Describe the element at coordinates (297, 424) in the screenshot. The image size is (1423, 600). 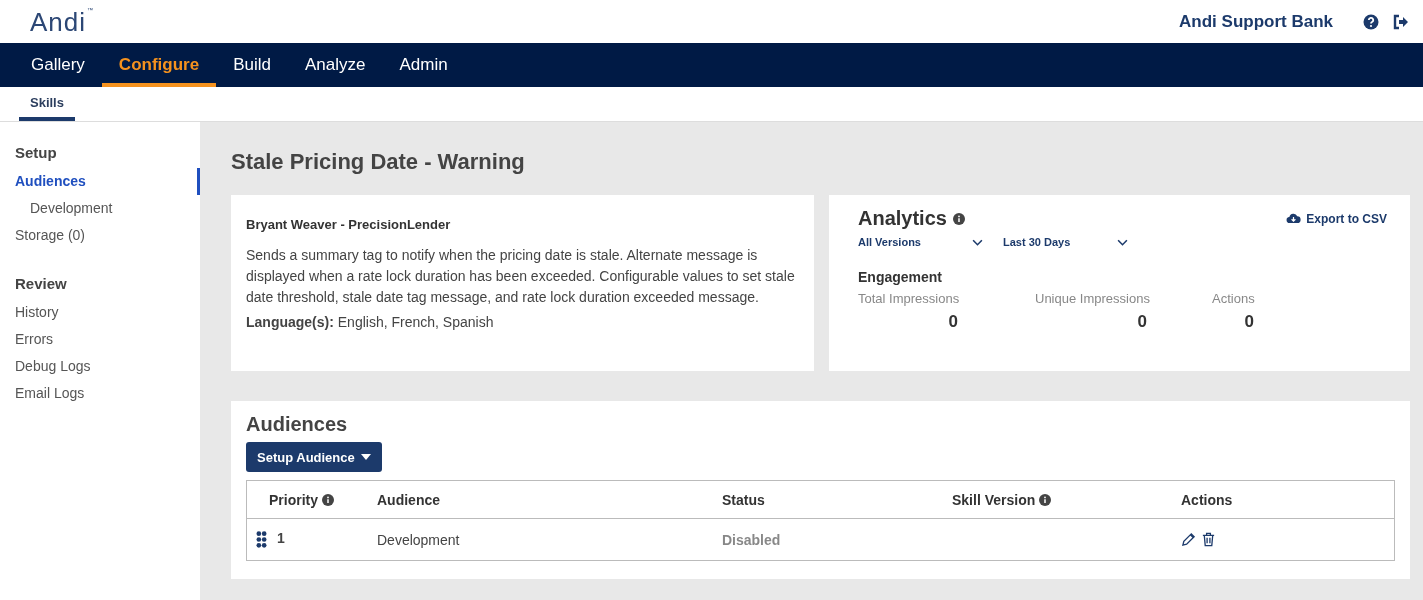
I see `section-title: Audiences` at that location.